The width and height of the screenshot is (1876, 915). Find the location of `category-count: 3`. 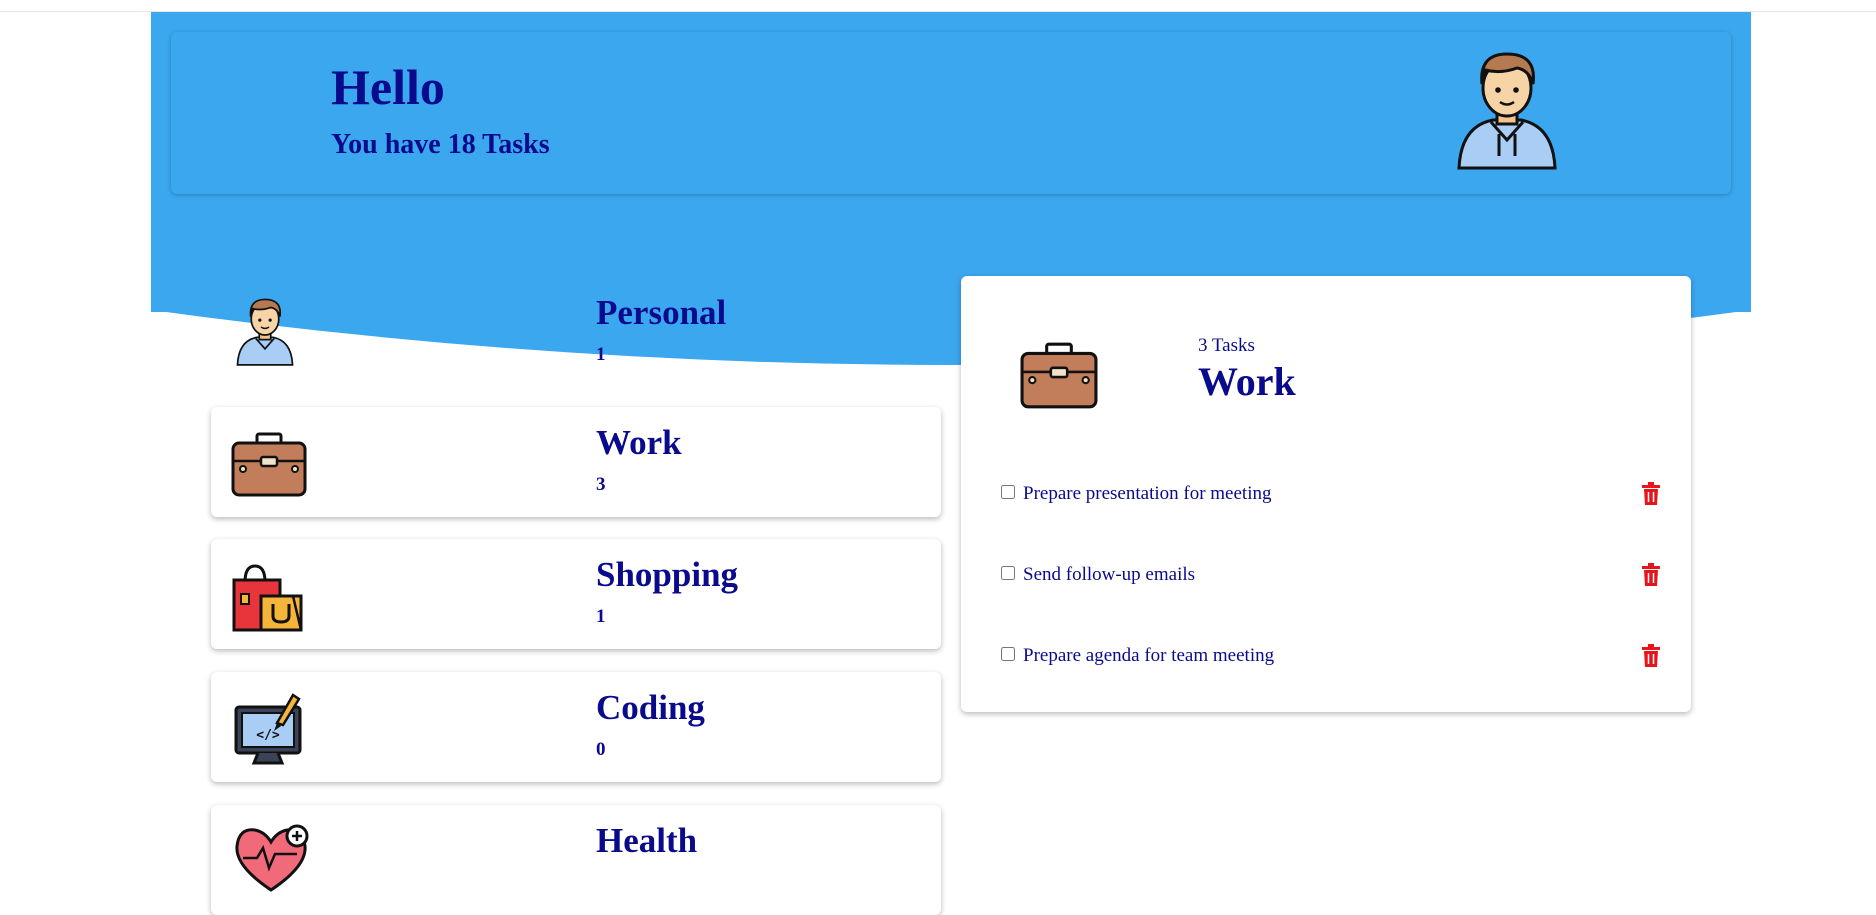

category-count: 3 is located at coordinates (601, 484).